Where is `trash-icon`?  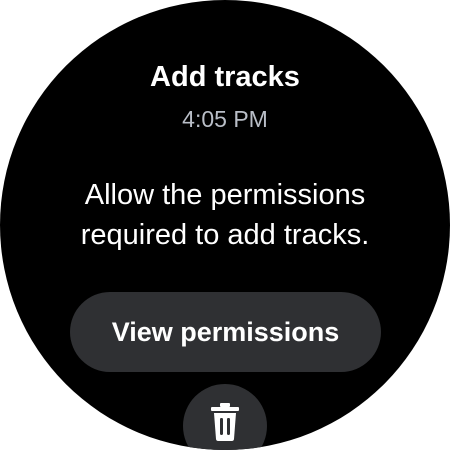 trash-icon is located at coordinates (225, 422).